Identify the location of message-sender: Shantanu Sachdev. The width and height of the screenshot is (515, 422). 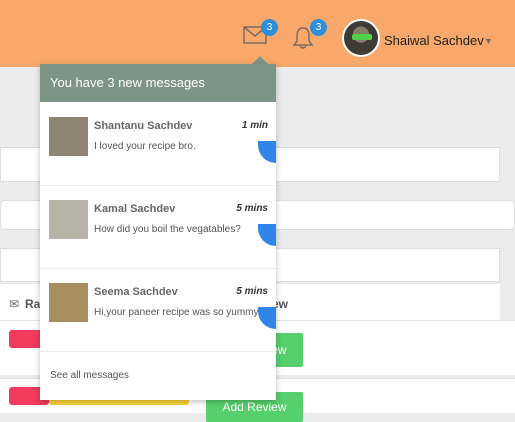
(143, 126).